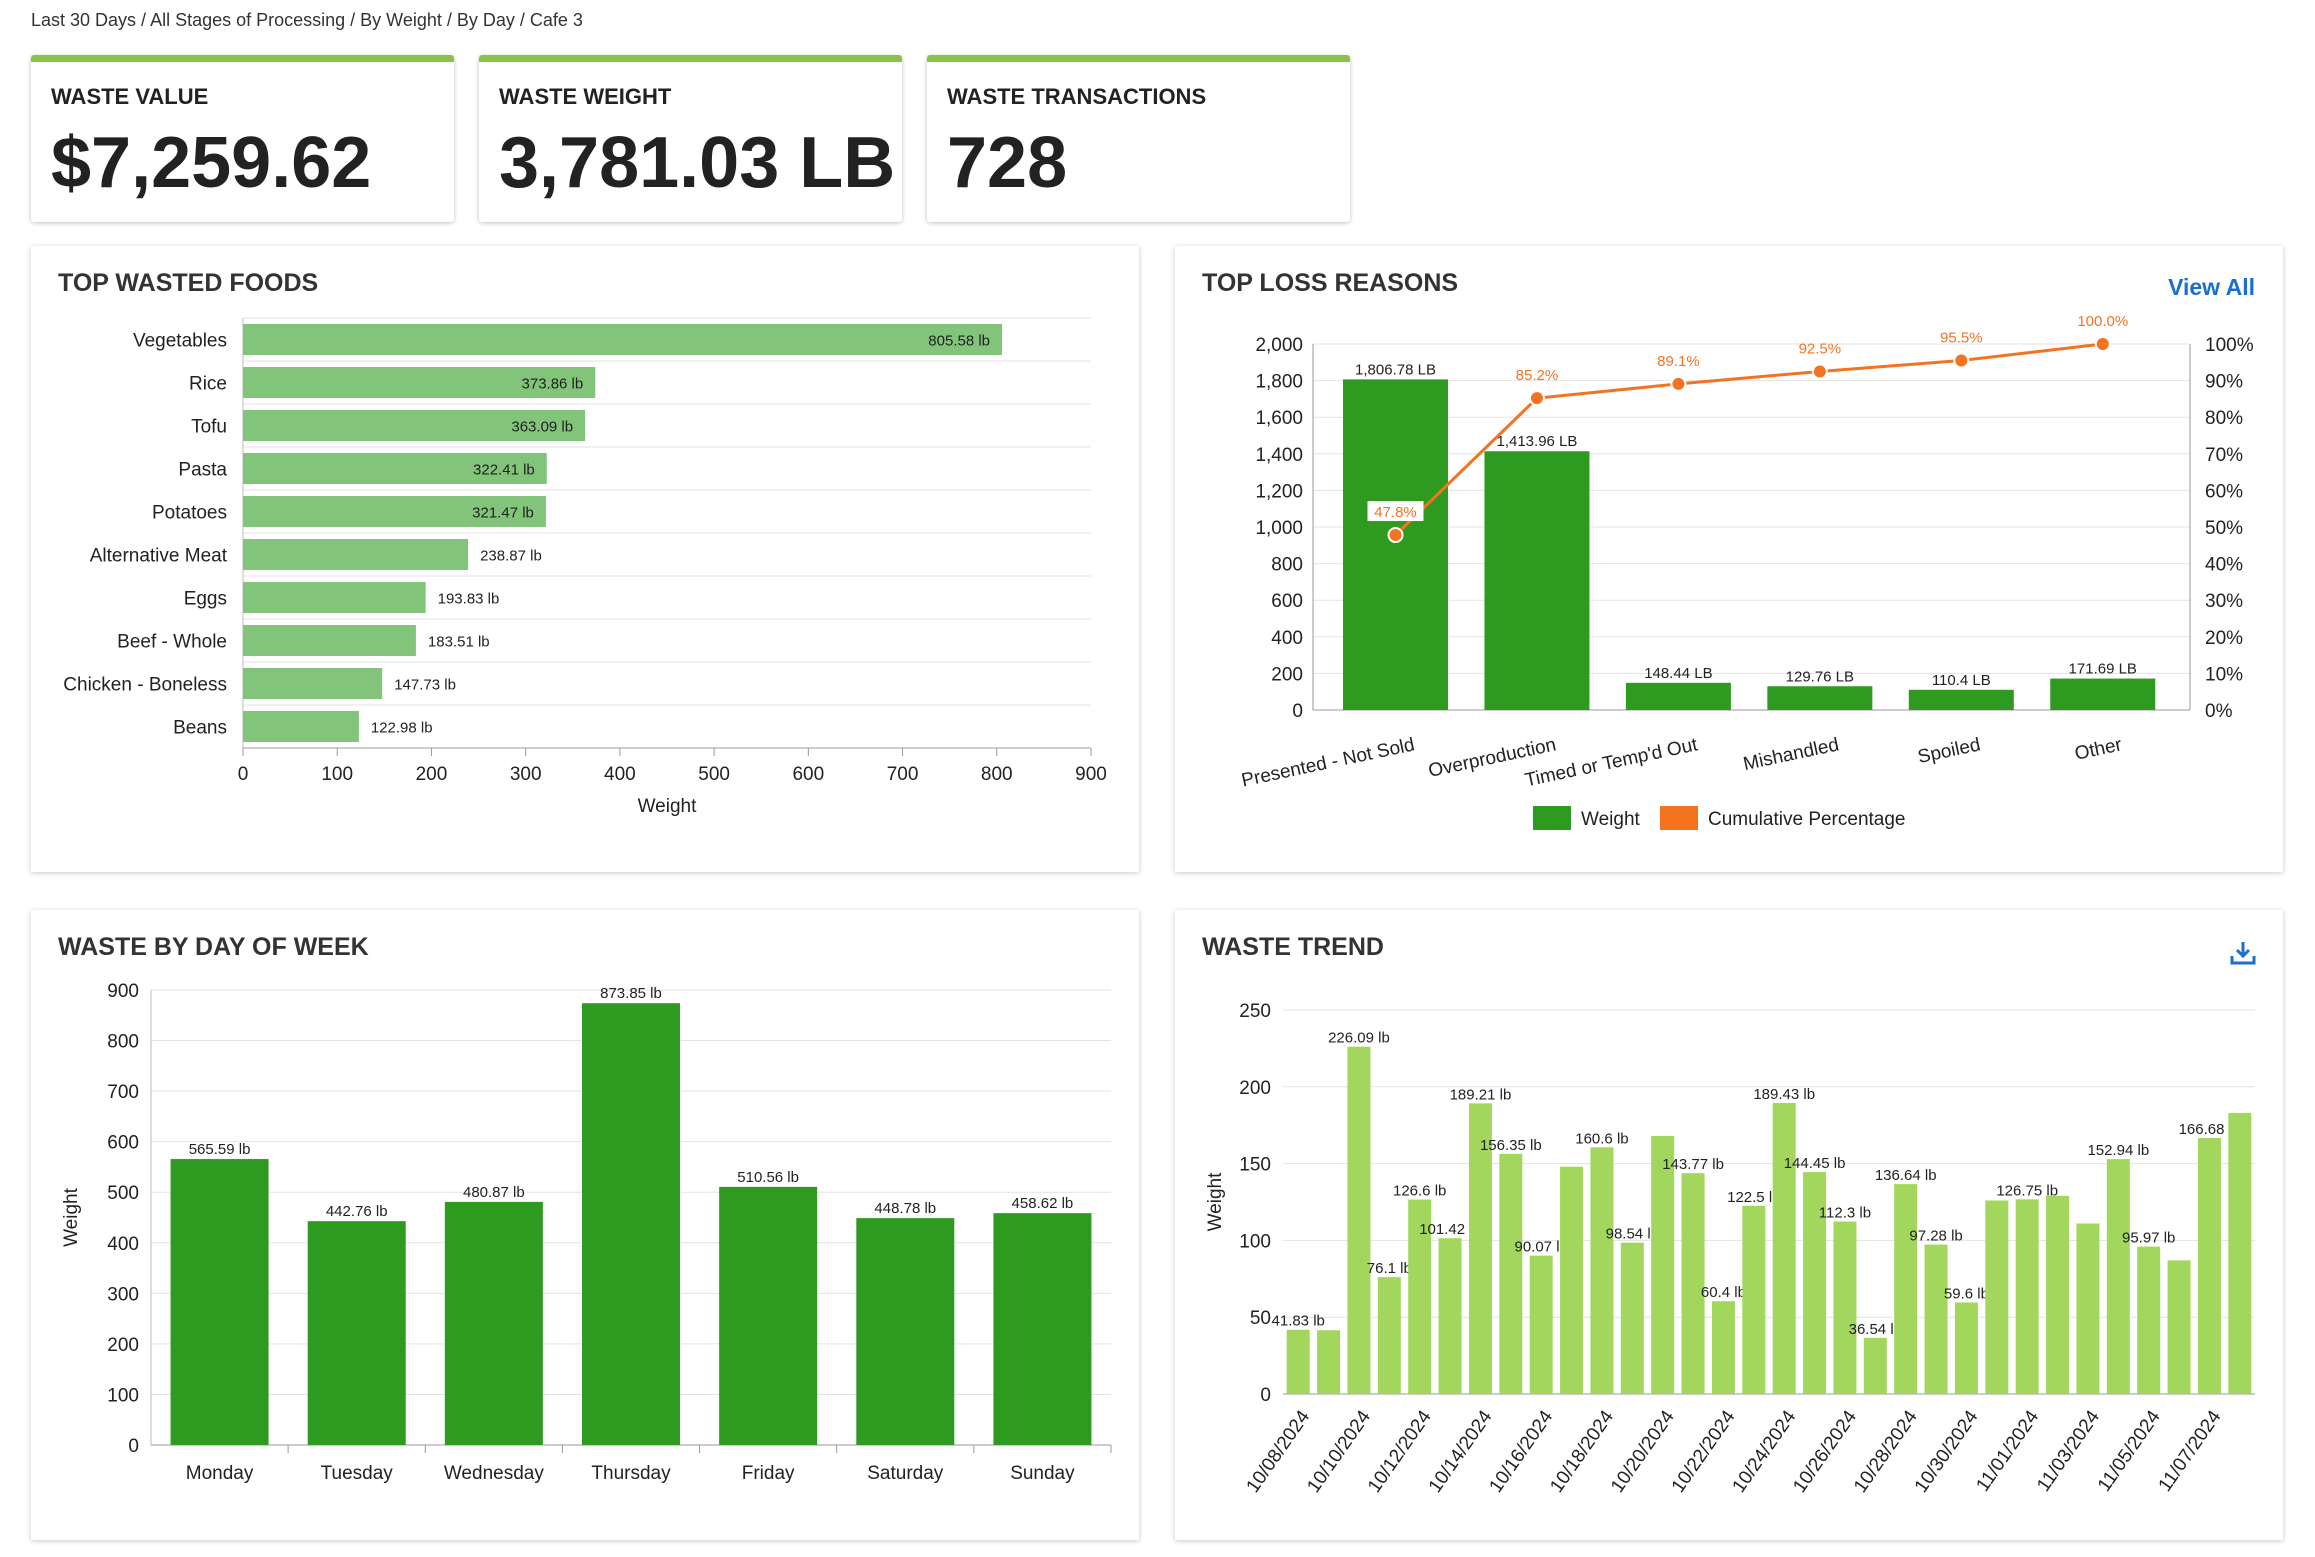 This screenshot has height=1557, width=2315. Describe the element at coordinates (1820, 676) in the screenshot. I see `data-label: 129.76 LB` at that location.